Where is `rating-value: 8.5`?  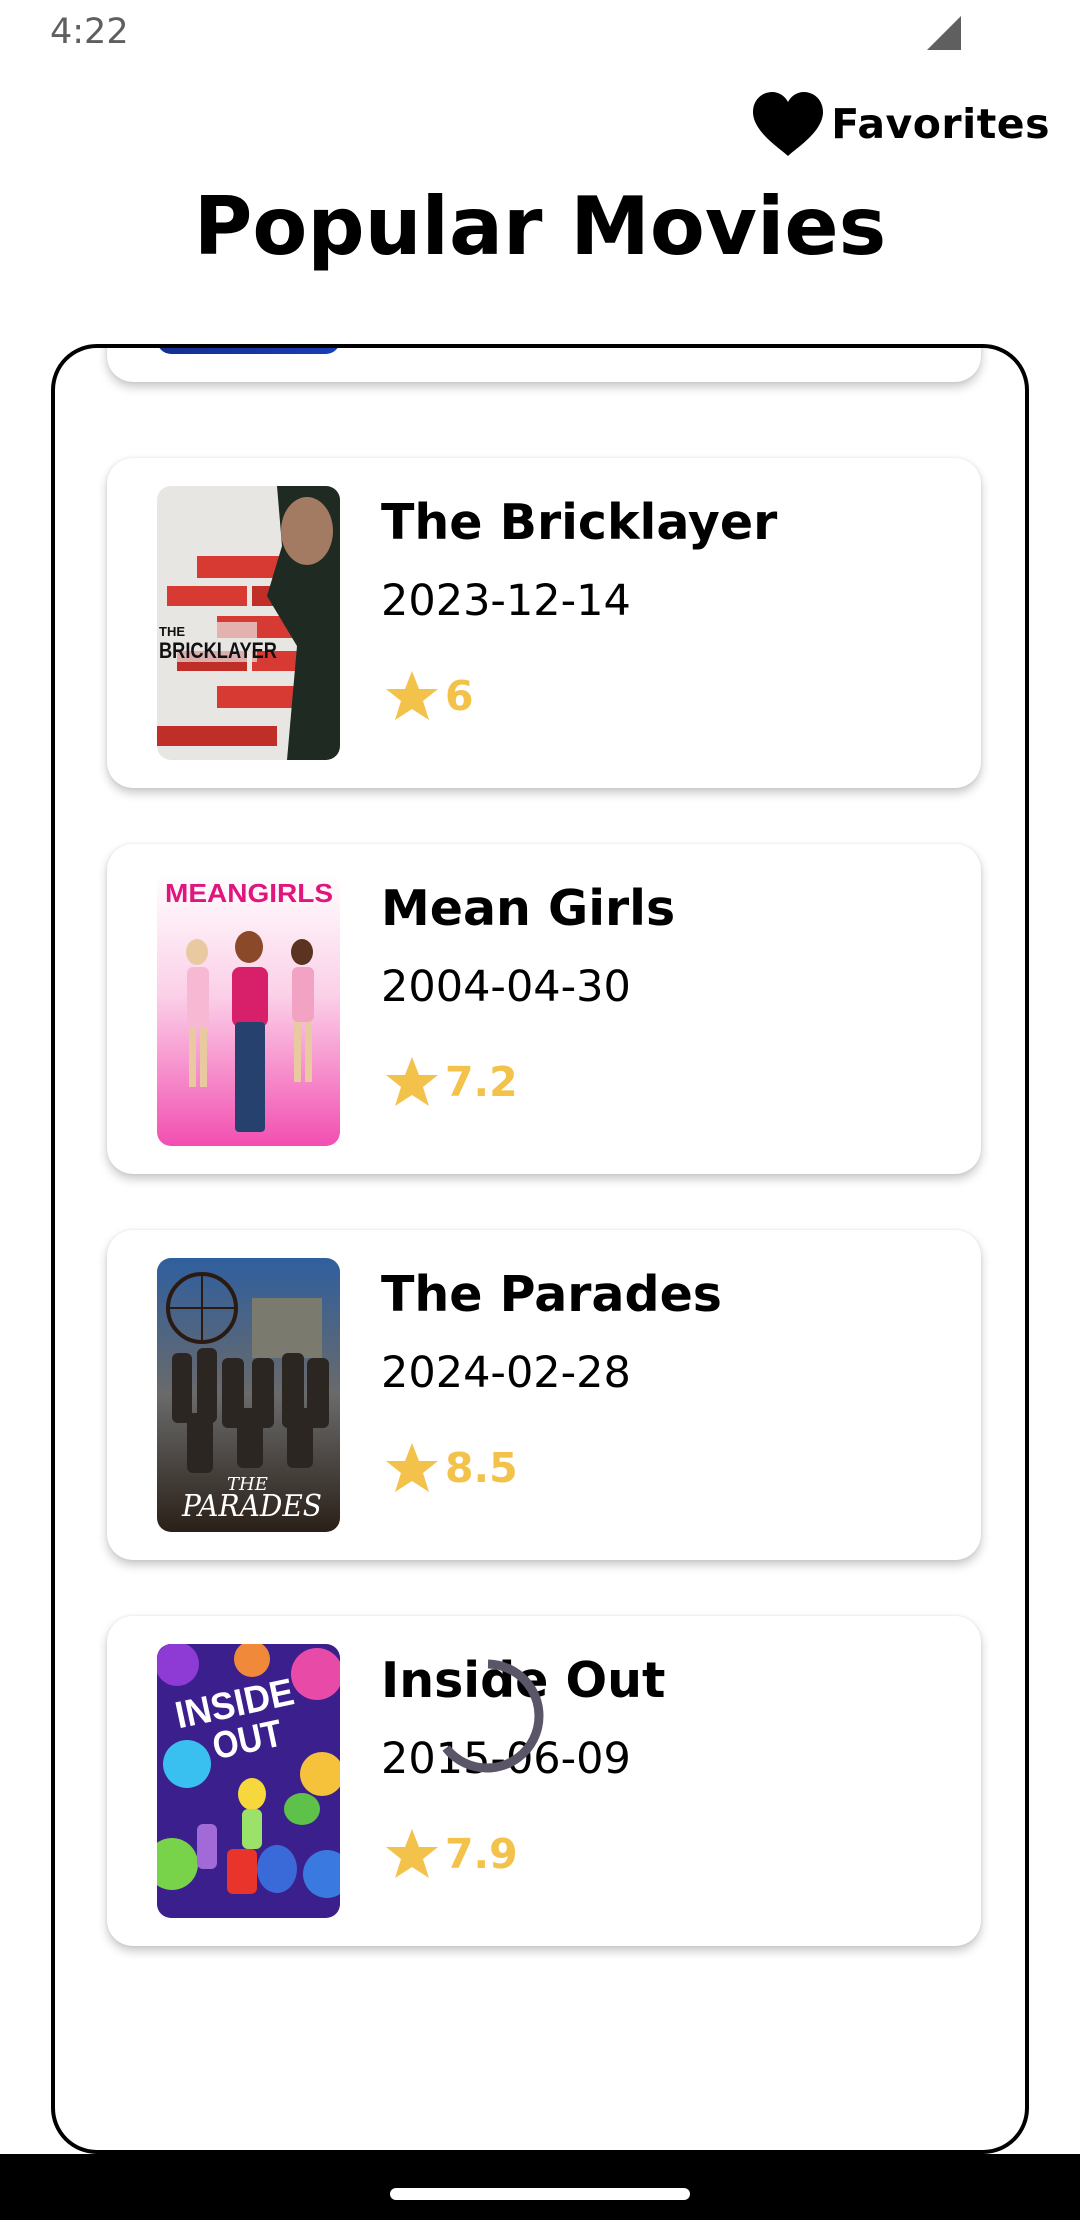 rating-value: 8.5 is located at coordinates (481, 1468).